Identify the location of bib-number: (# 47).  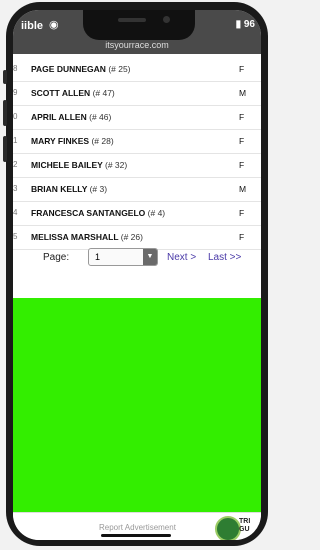
(103, 93).